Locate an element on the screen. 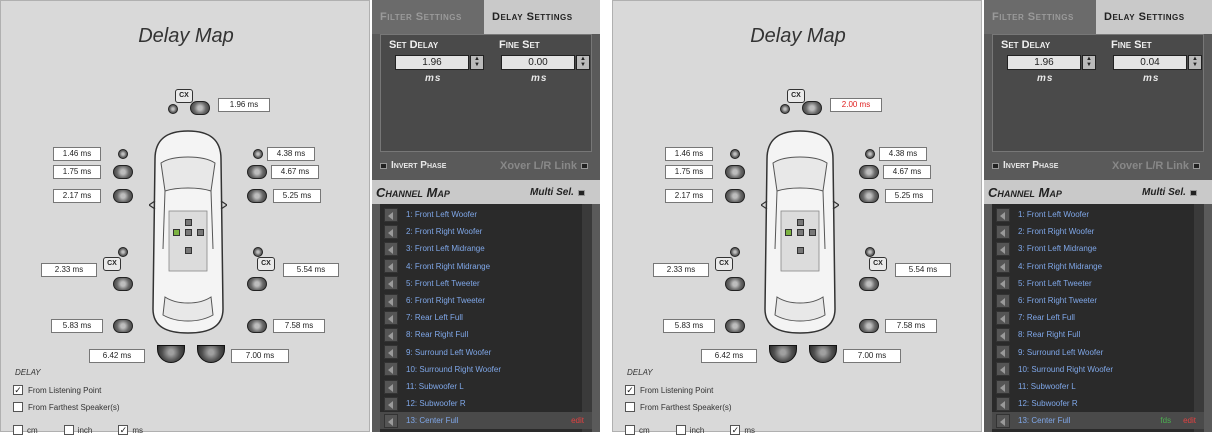  channel-list-item: 13: Center Full edit is located at coordinates (486, 421).